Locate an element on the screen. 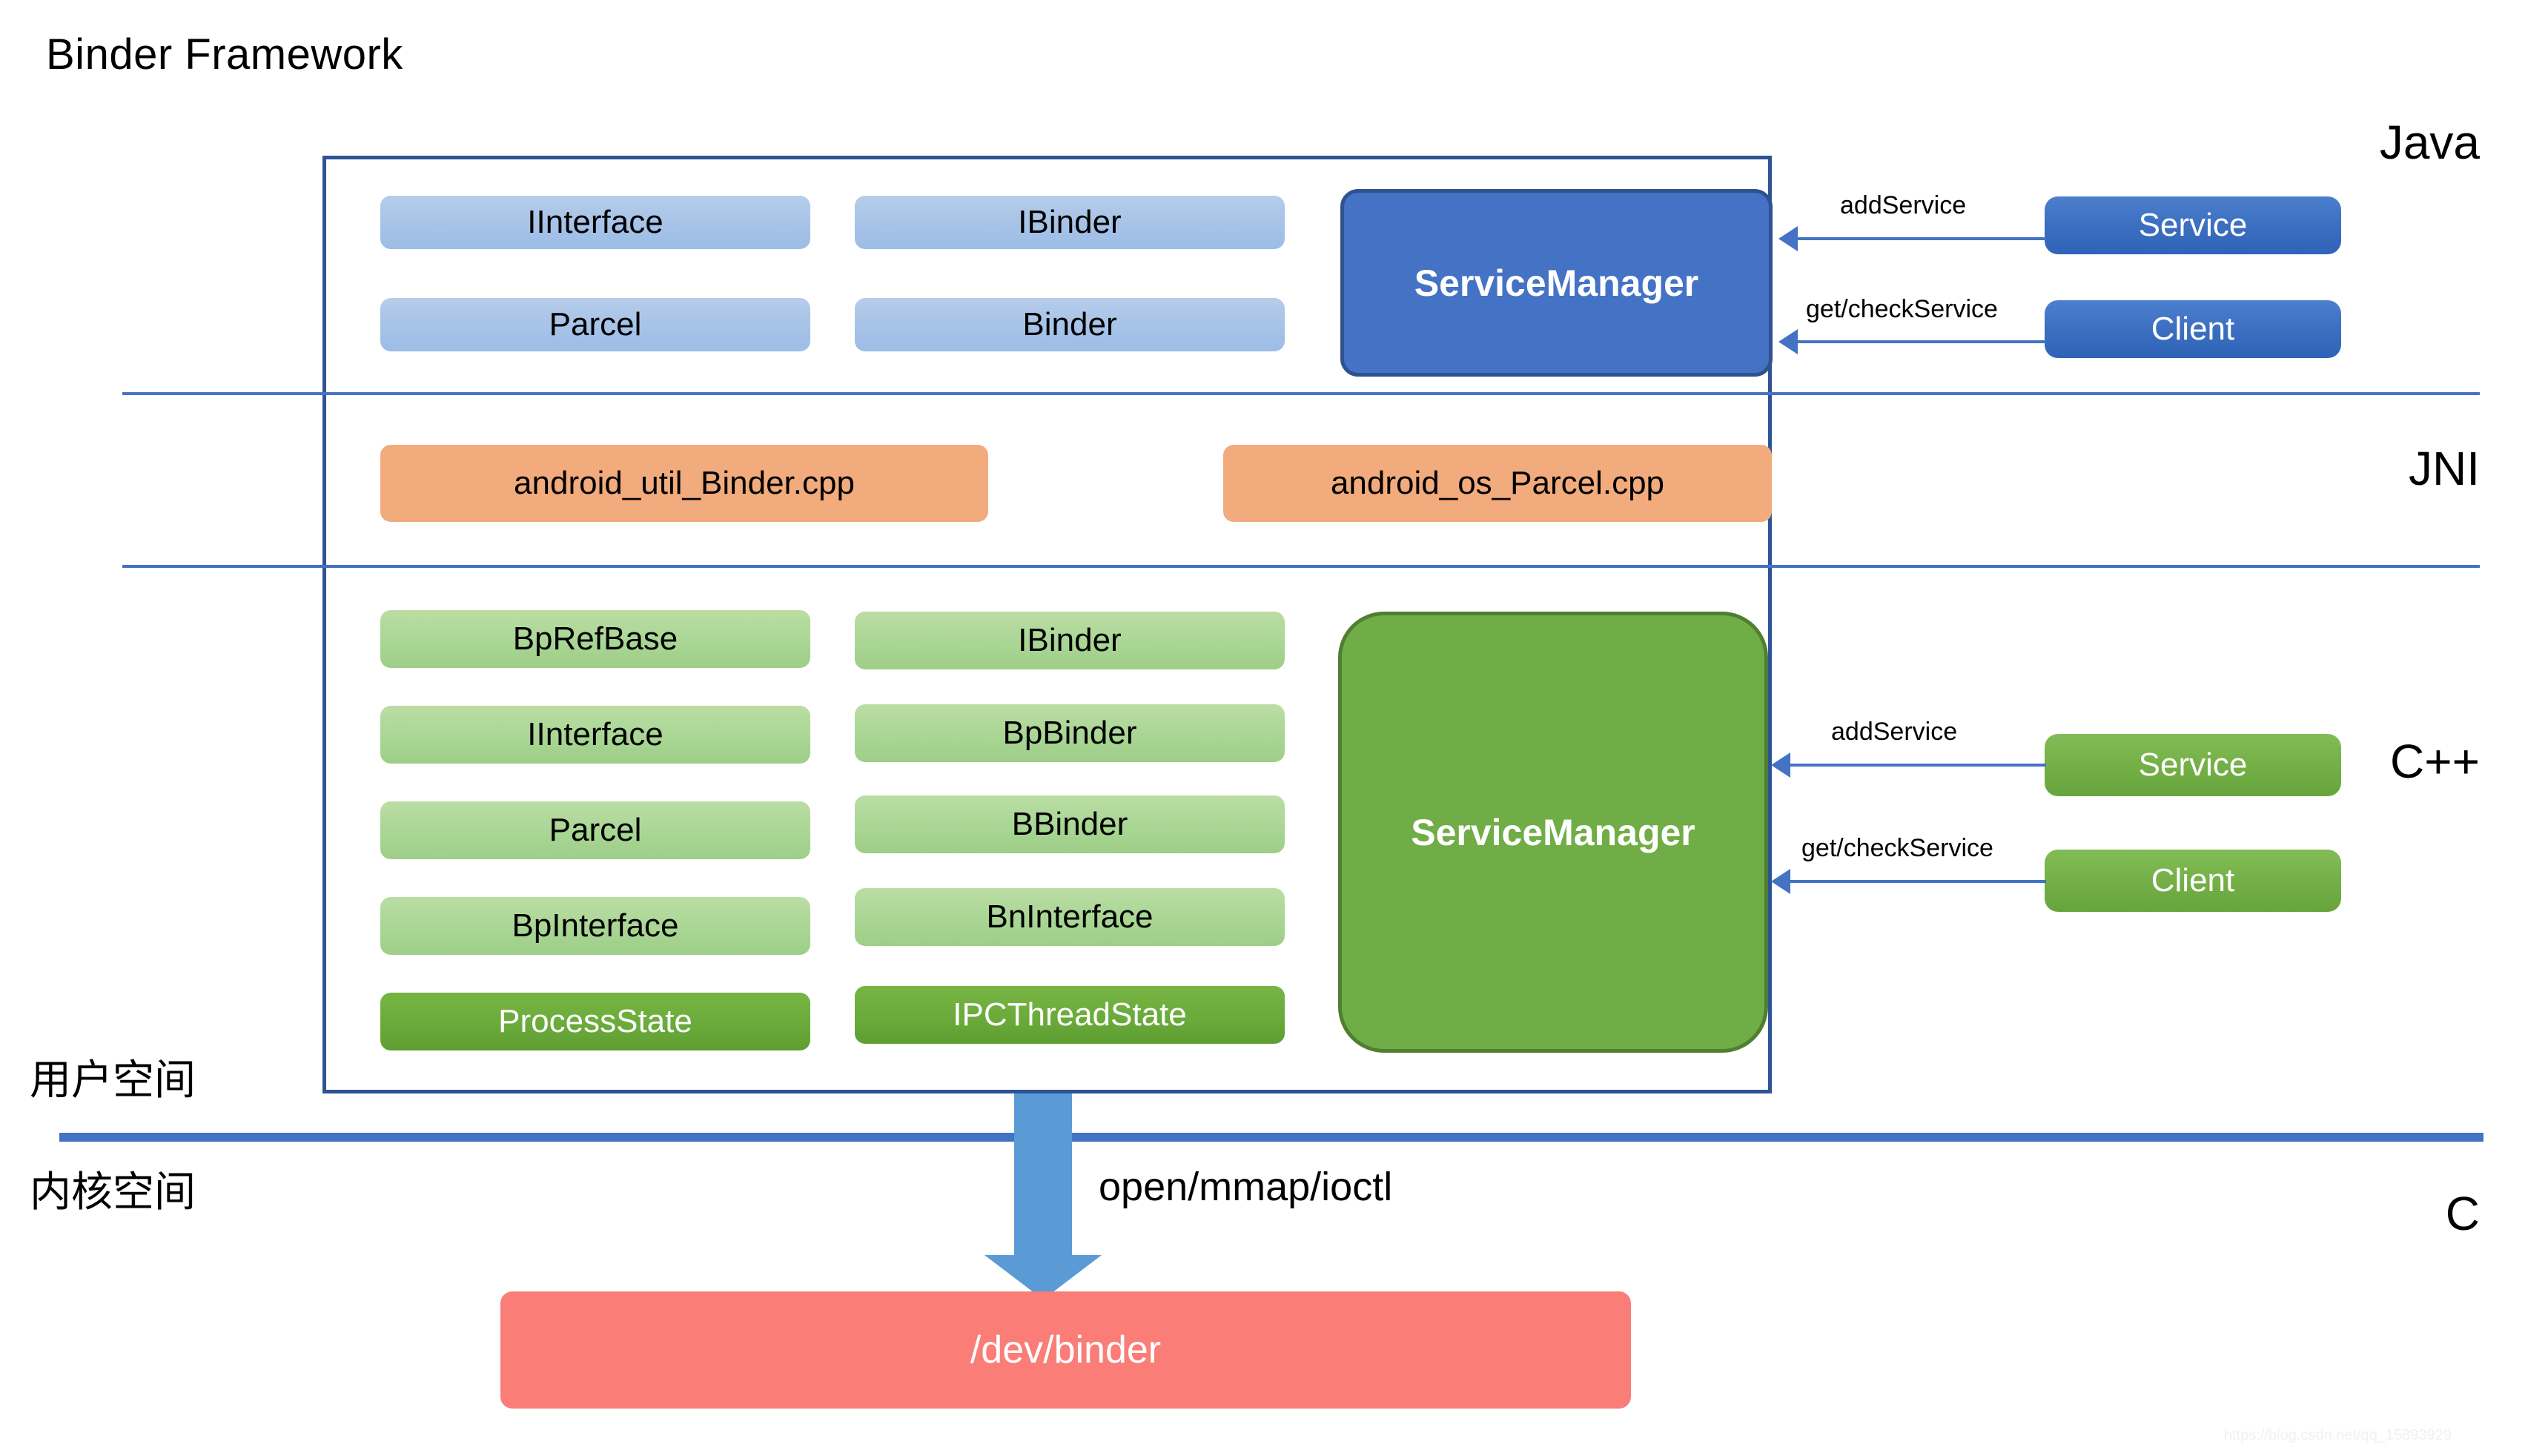 The width and height of the screenshot is (2525, 1456). syscall-label: open/mmap/ioctl is located at coordinates (1246, 1187).